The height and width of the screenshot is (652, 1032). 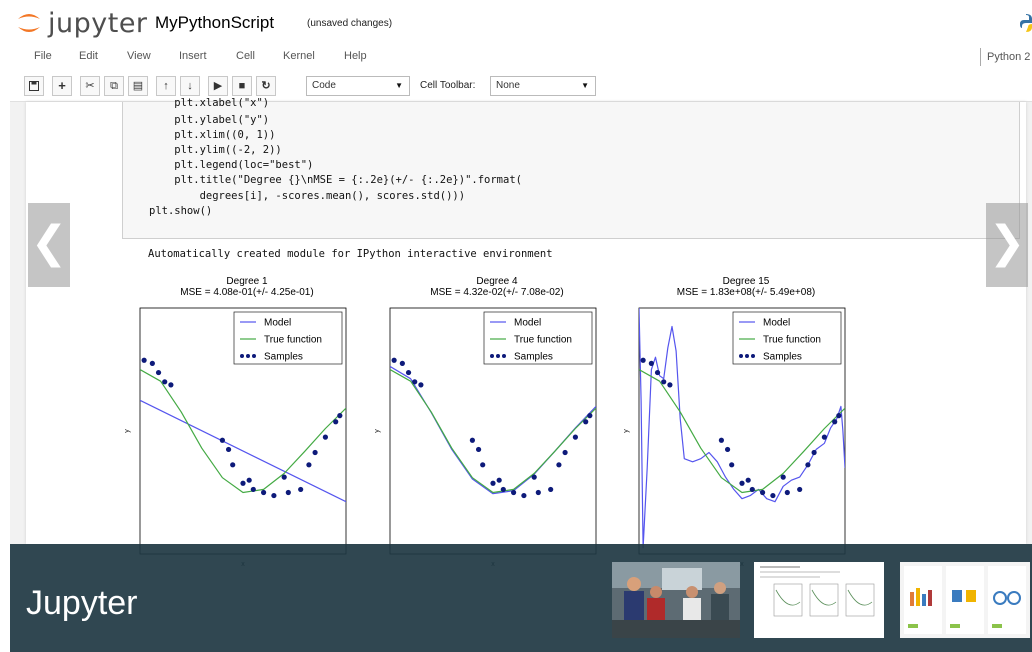 What do you see at coordinates (247, 292) in the screenshot?
I see `plot-title-line: MSE = 4.08e-01(+/- 4.25e-01)` at bounding box center [247, 292].